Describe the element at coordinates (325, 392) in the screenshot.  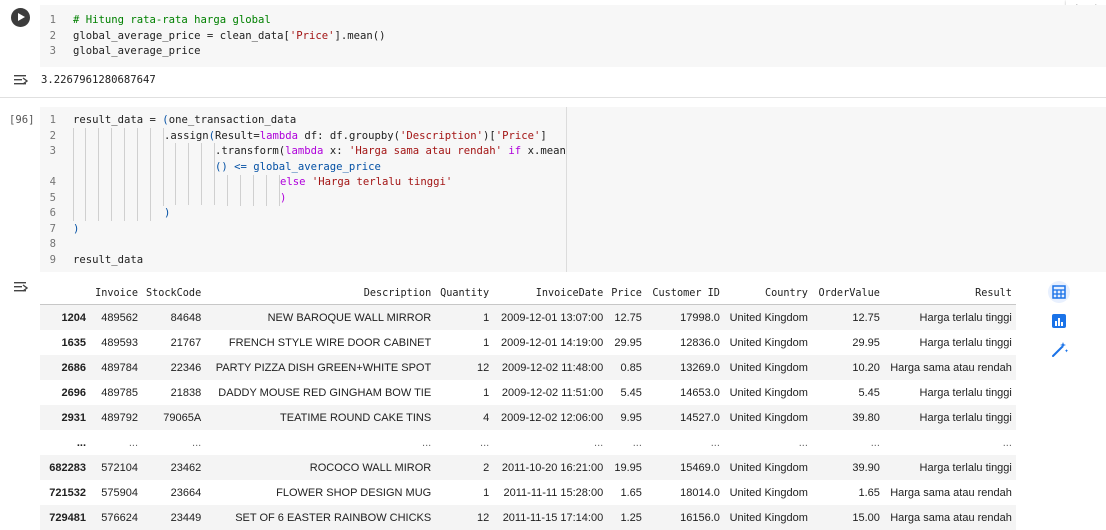
I see `table-cell: DADDY MOUSE RED GINGHAM BOW TIE` at that location.